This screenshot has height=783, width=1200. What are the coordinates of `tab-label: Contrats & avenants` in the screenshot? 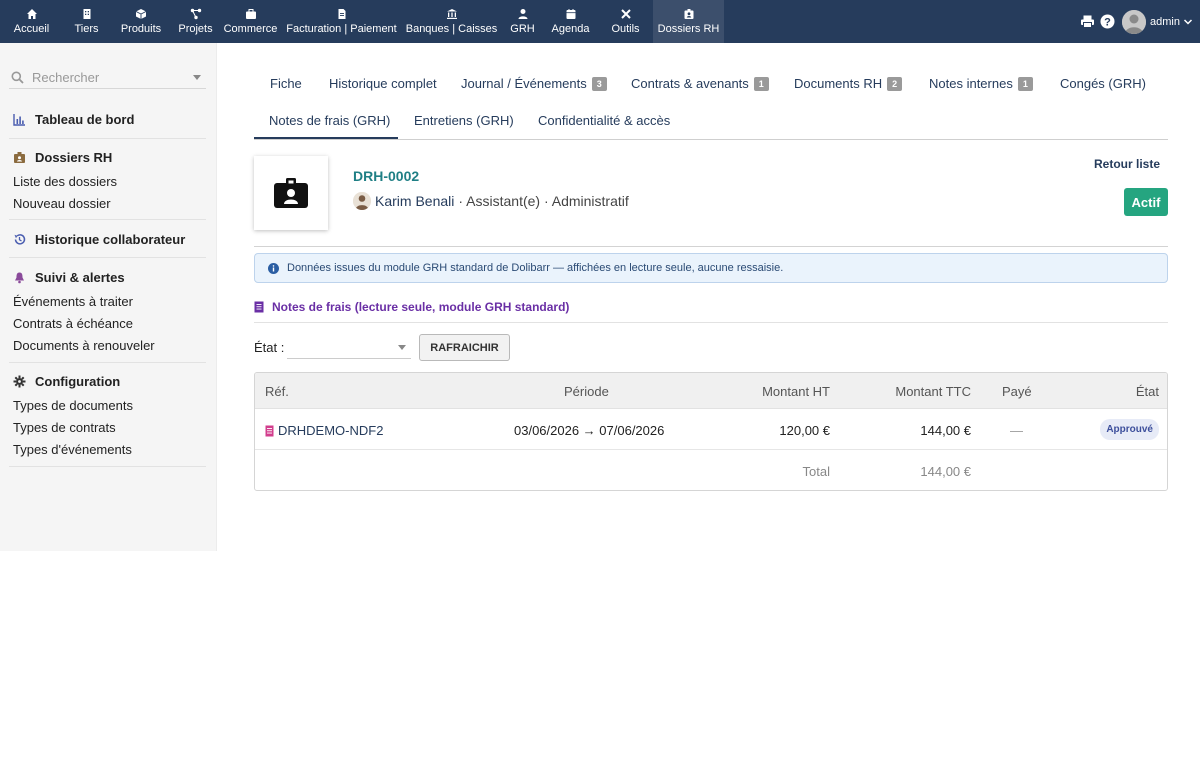 It's located at (690, 83).